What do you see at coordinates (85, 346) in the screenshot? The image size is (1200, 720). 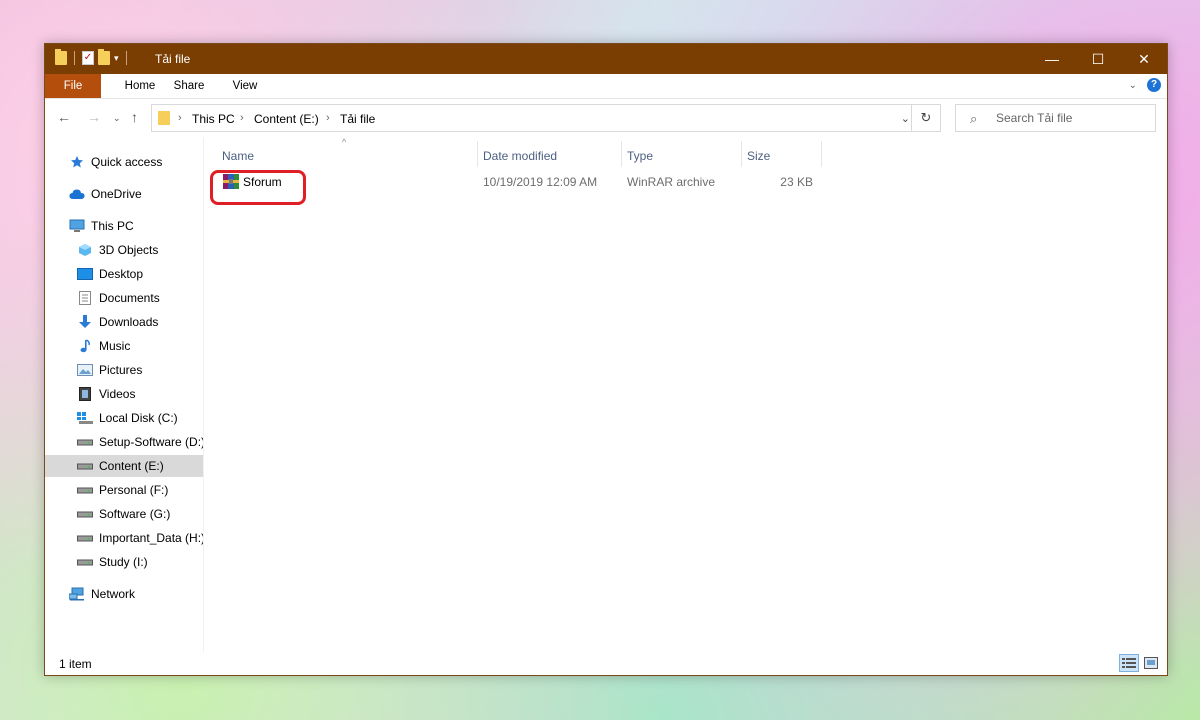 I see `music-note-icon` at bounding box center [85, 346].